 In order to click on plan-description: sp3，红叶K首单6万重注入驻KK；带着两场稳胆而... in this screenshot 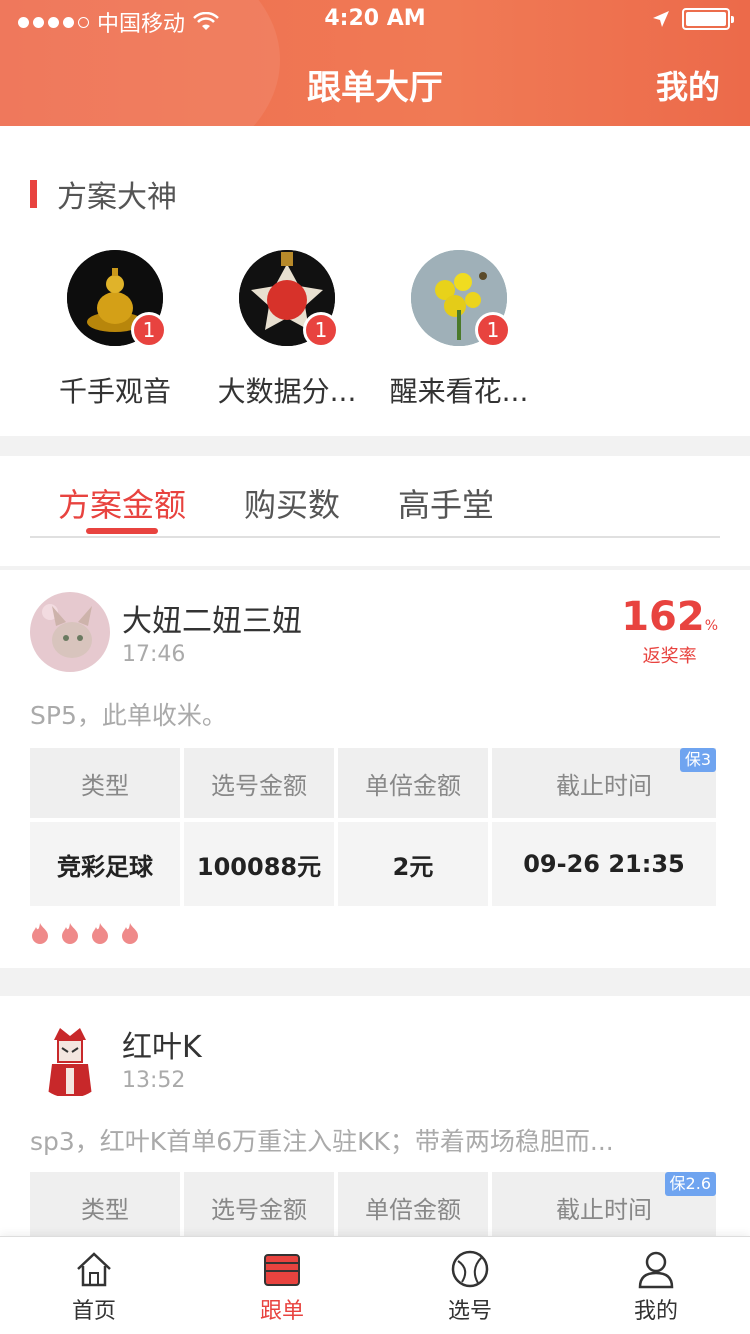, I will do `click(322, 1141)`.